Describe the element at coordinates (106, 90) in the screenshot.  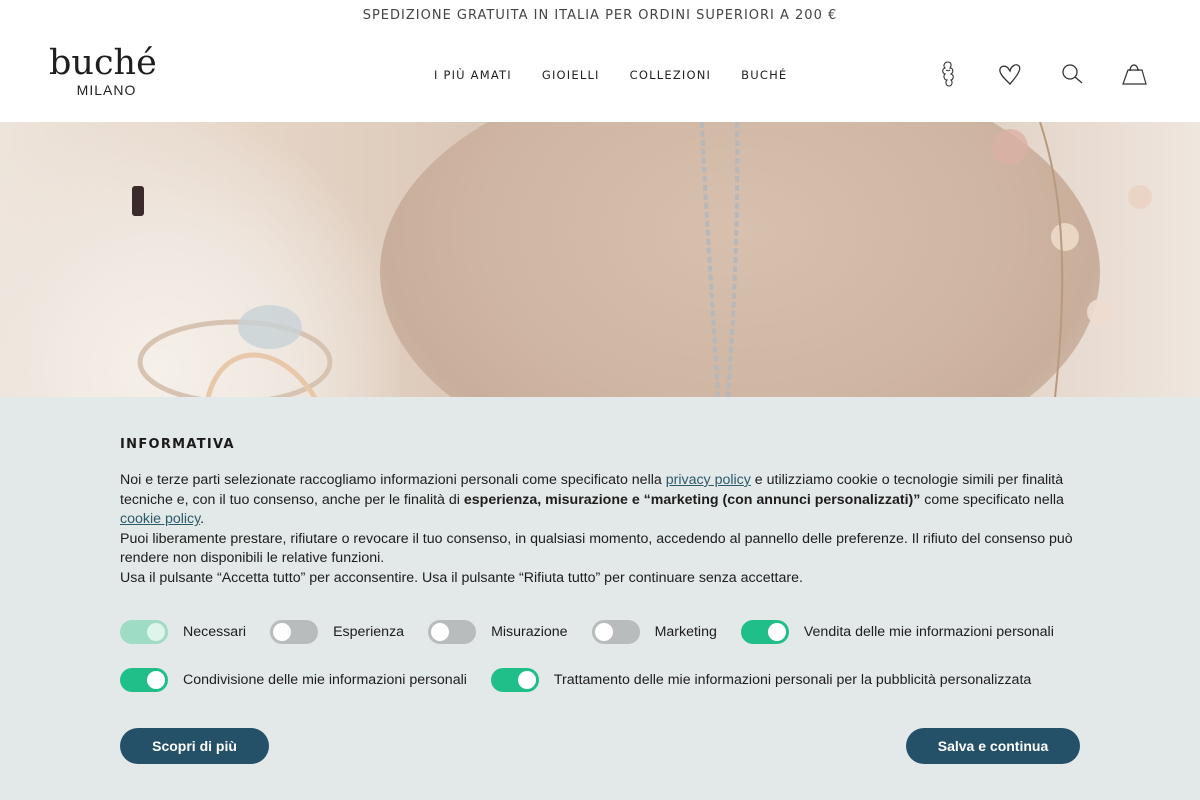
I see `logo-subtitle: MILANO` at that location.